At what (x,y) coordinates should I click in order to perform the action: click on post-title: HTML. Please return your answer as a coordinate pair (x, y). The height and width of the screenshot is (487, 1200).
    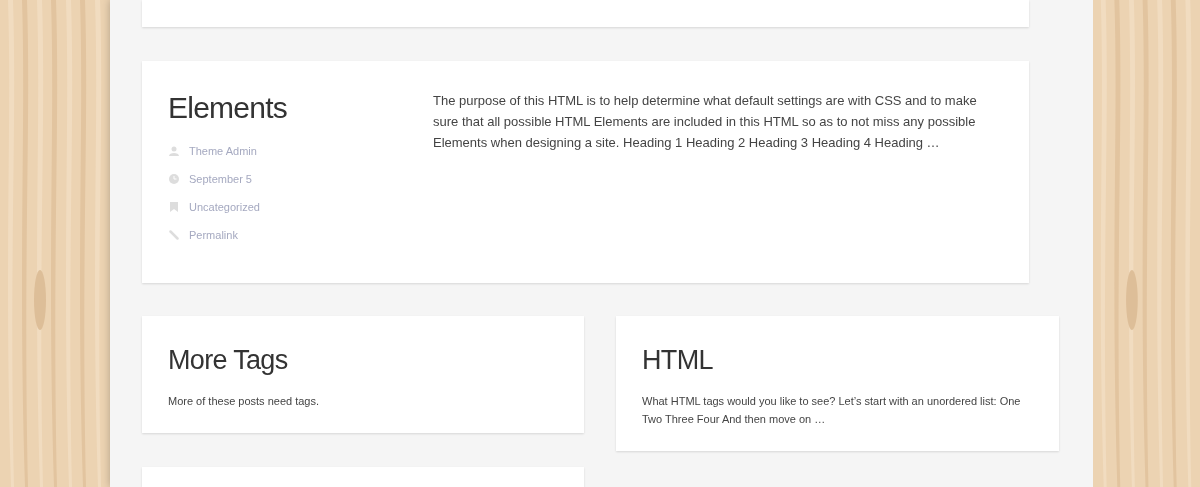
    Looking at the image, I should click on (678, 360).